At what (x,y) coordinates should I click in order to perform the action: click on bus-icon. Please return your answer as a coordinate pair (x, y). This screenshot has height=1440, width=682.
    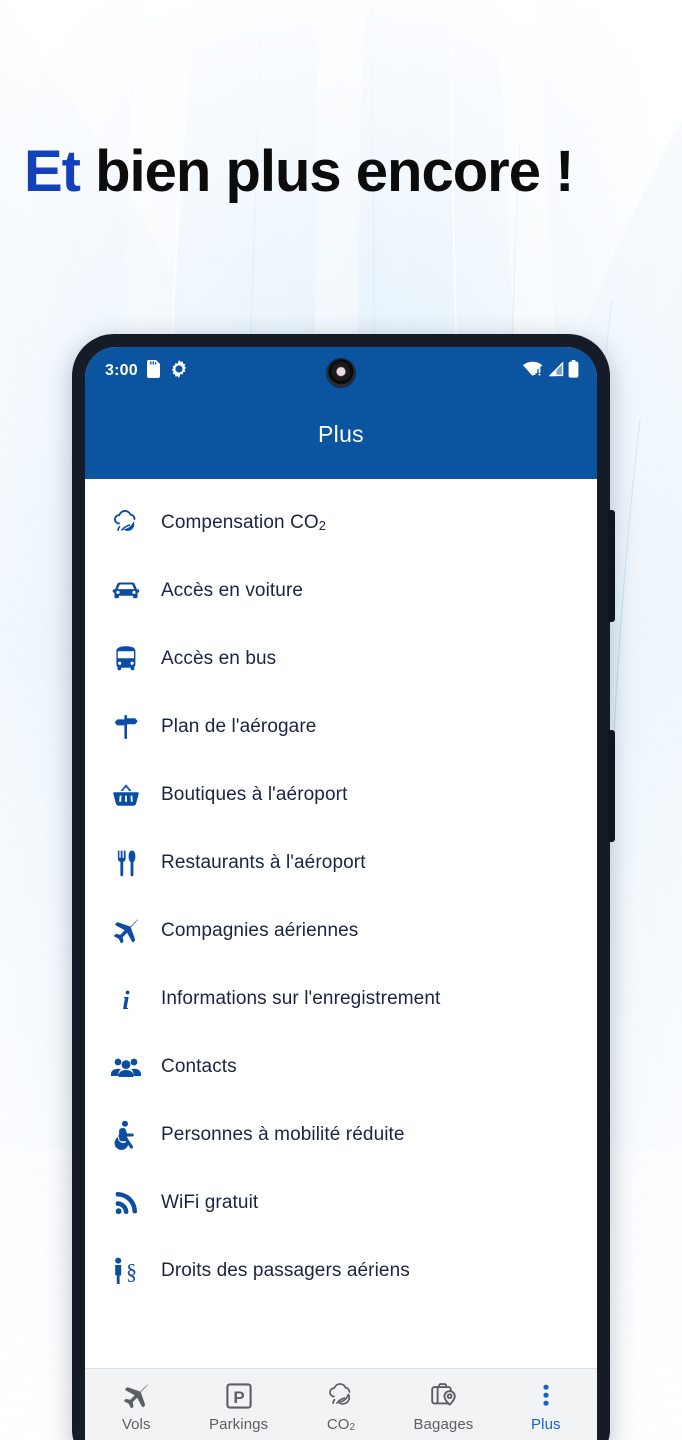
    Looking at the image, I should click on (126, 659).